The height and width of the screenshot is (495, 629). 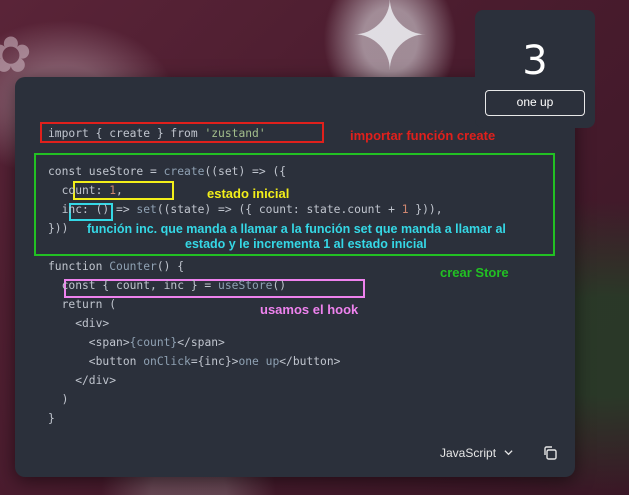 I want to click on one-up-button: one up, so click(x=535, y=103).